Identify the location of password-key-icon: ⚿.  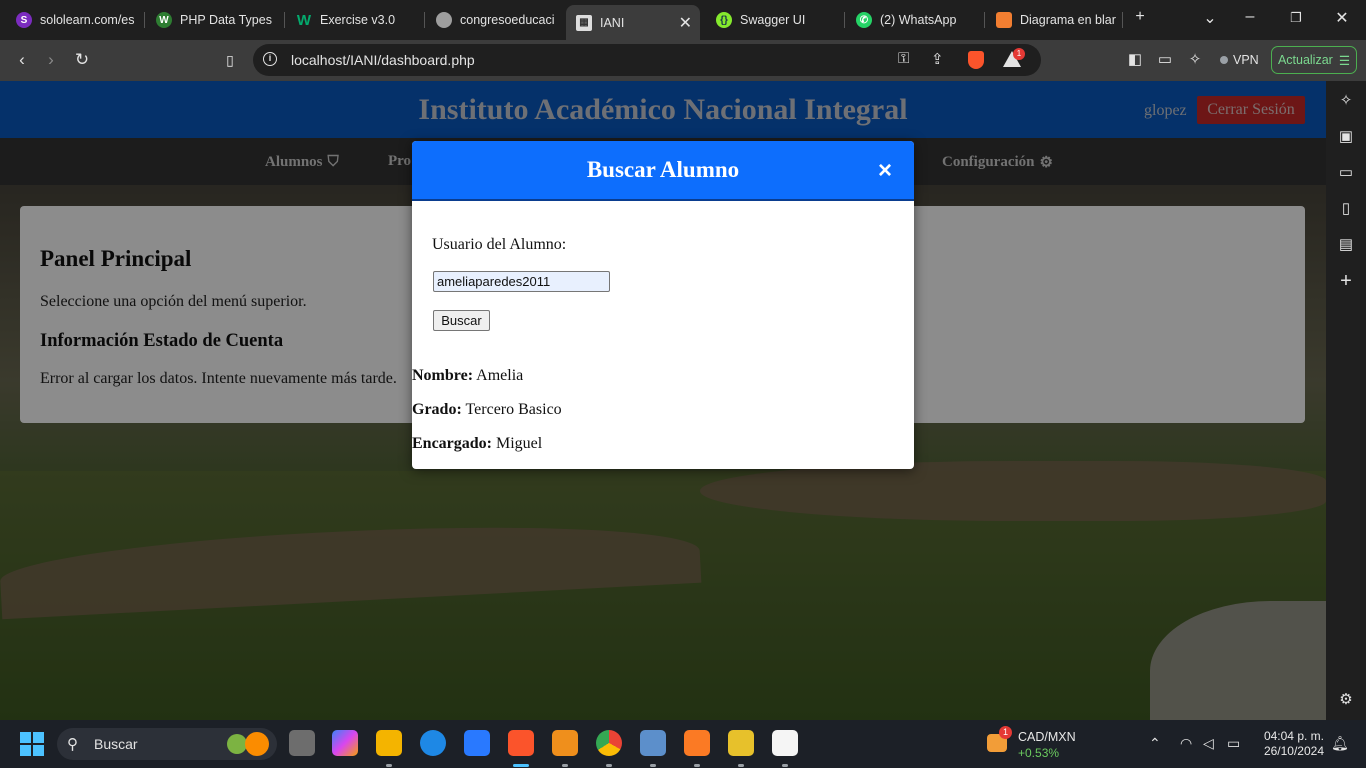
(903, 58).